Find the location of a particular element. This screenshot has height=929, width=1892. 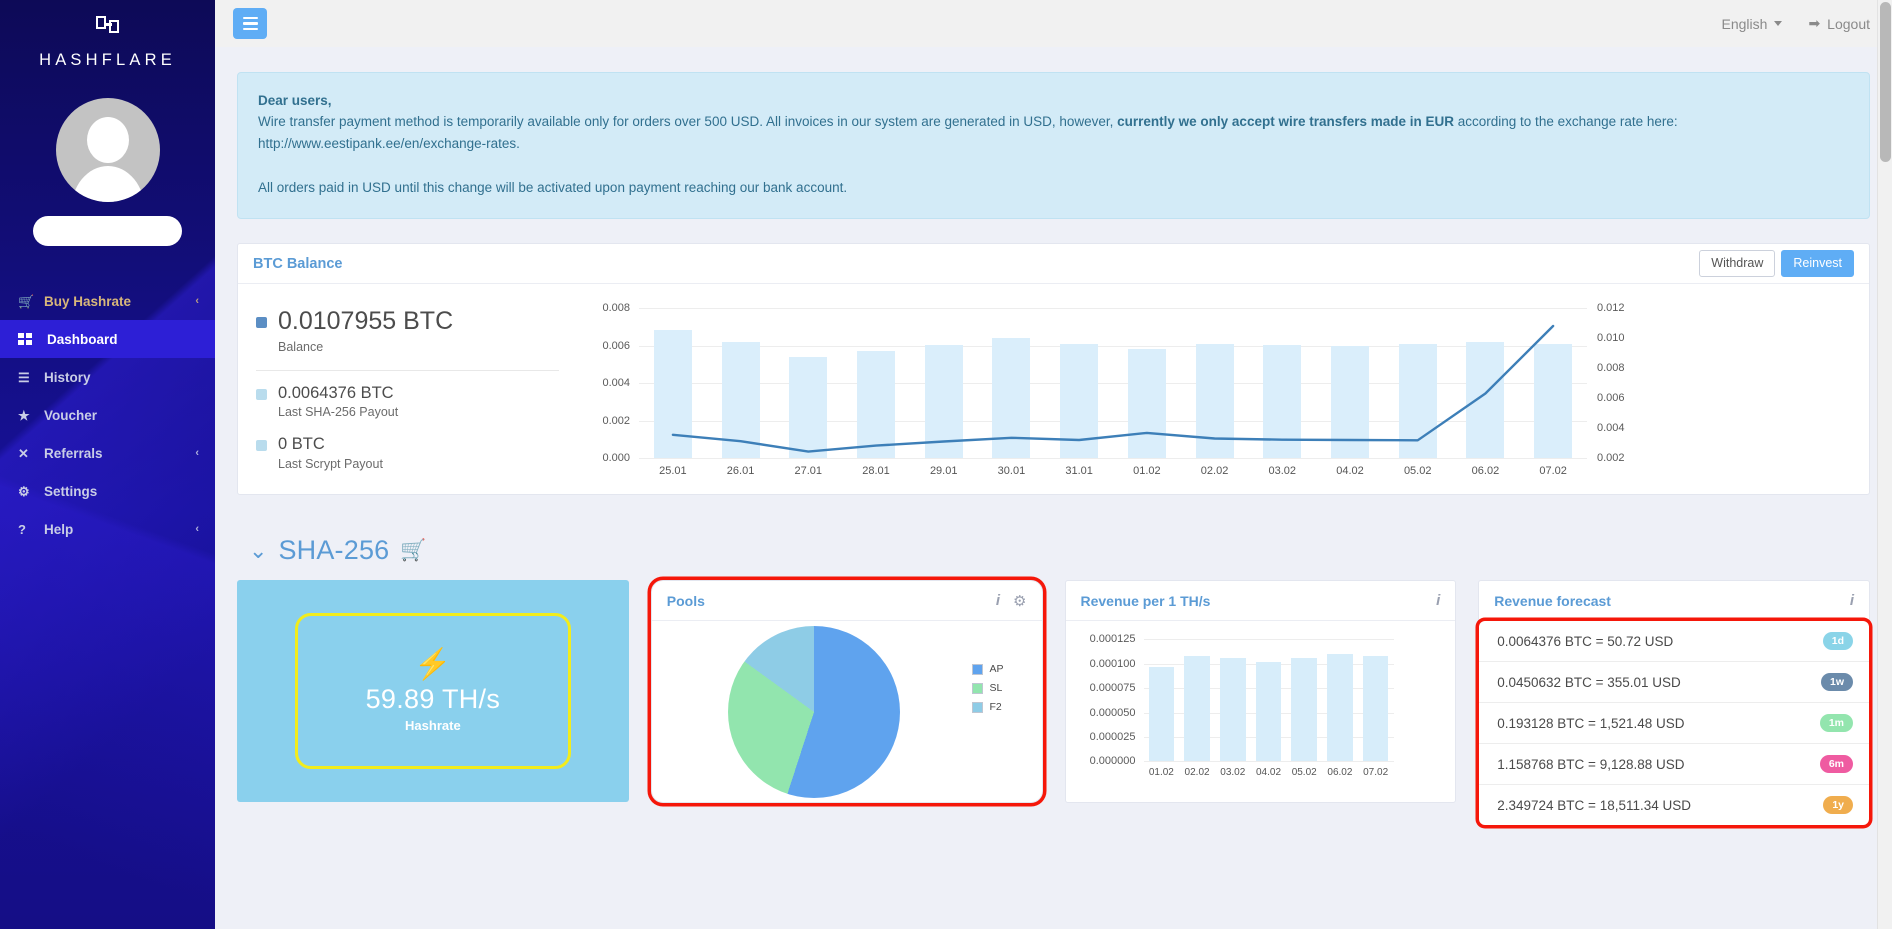

balance-actions: Withdraw Reinvest is located at coordinates (1776, 264).